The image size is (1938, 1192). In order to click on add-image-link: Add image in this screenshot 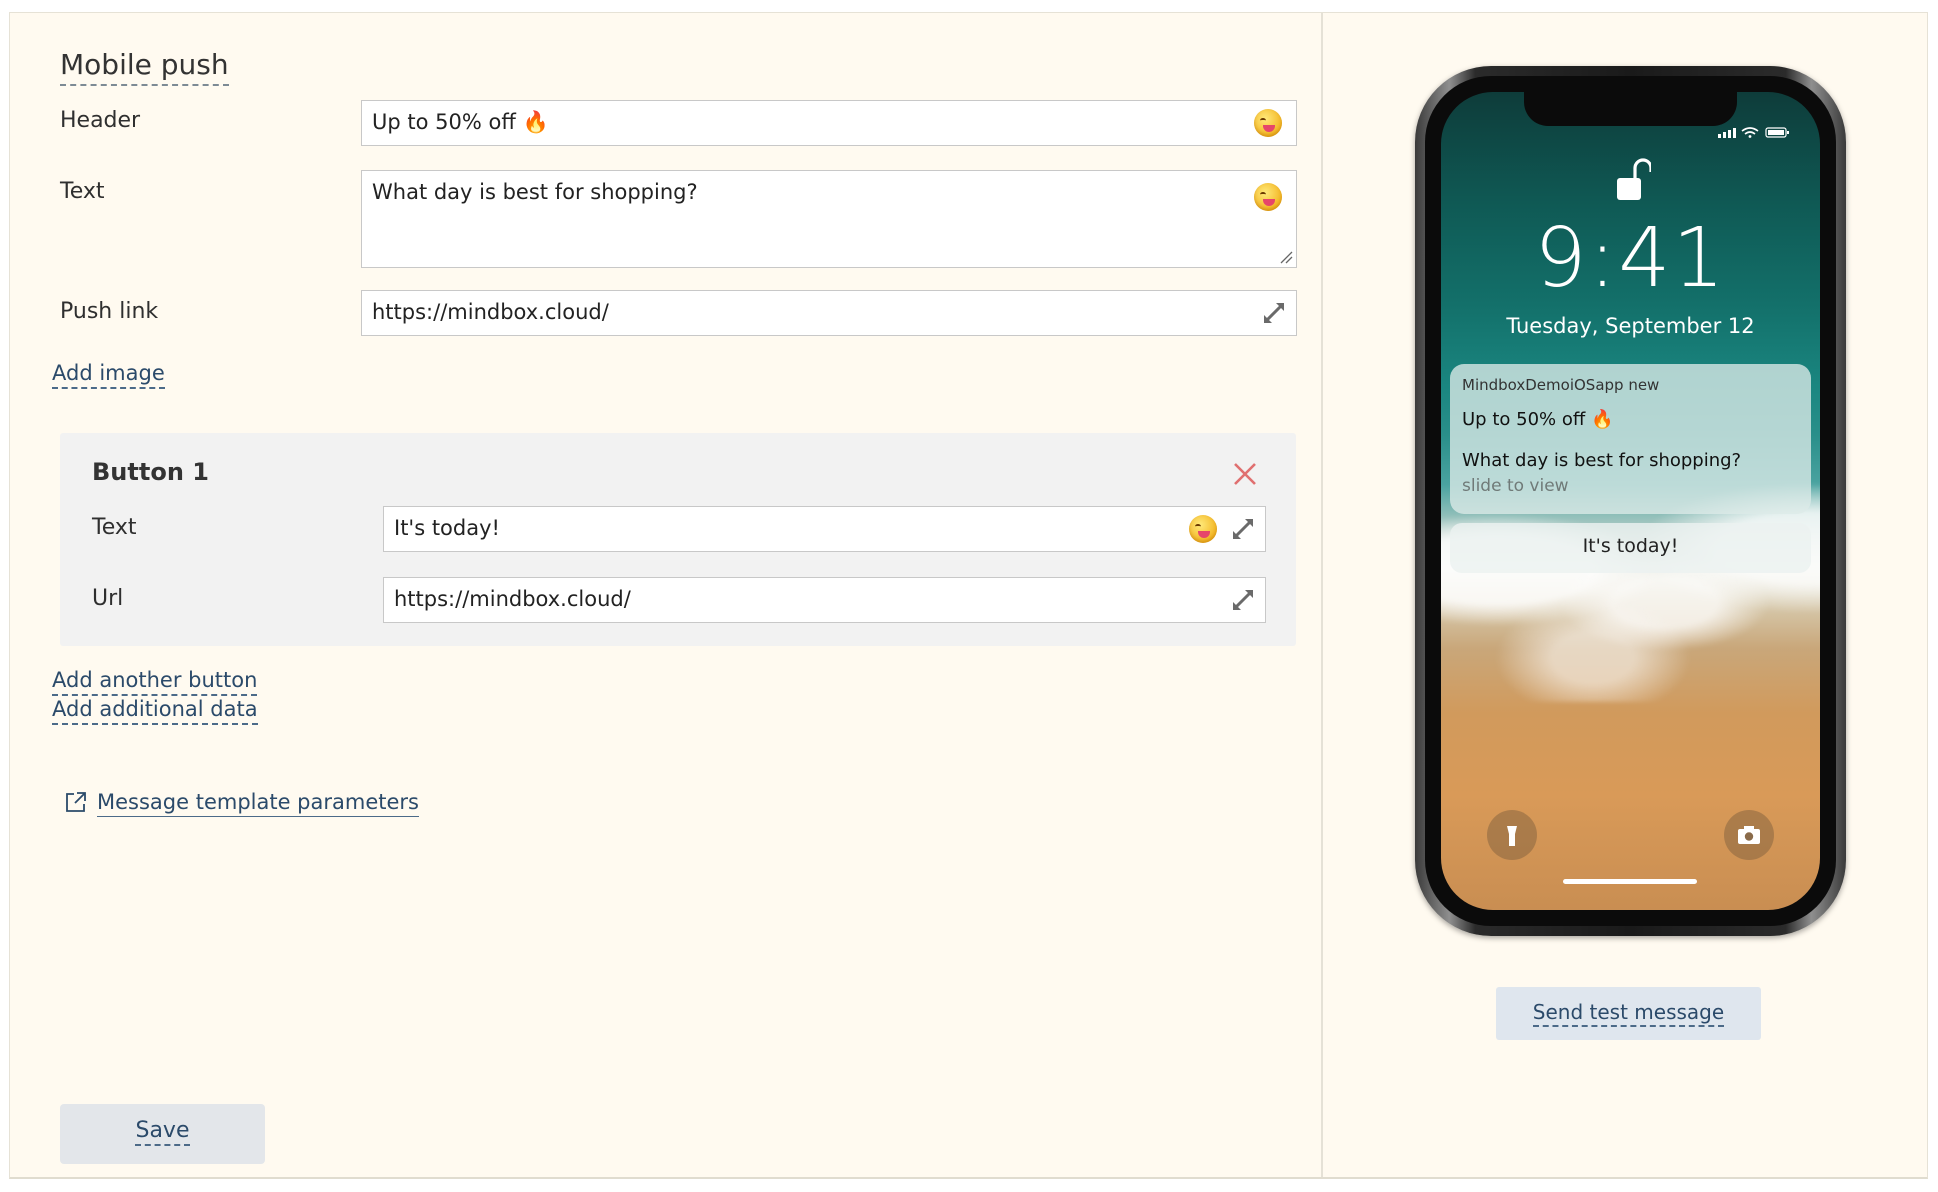, I will do `click(108, 374)`.